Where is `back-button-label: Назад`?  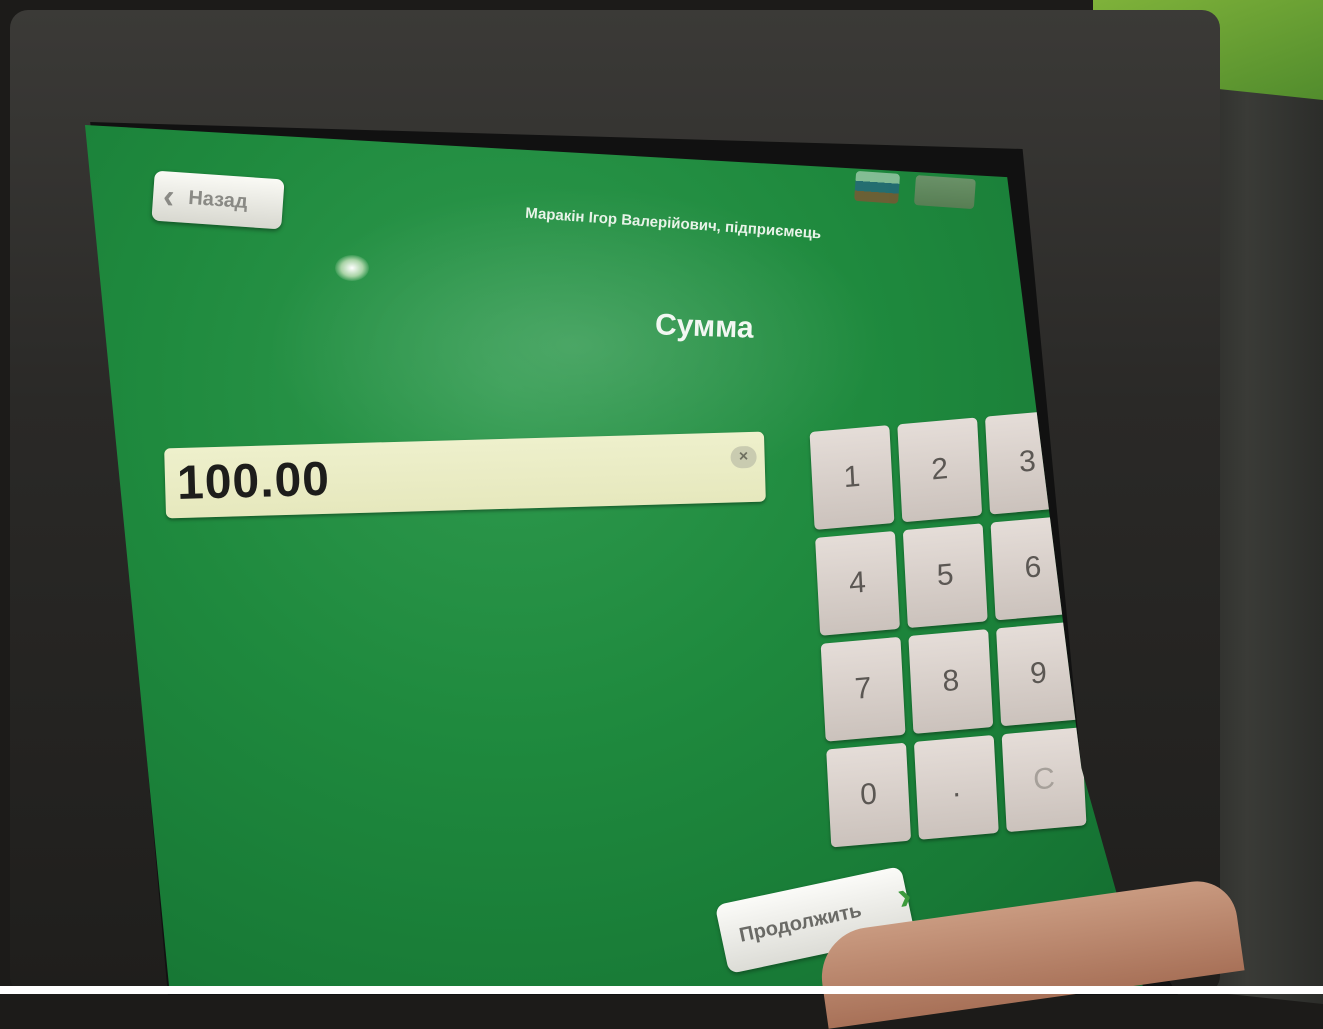 back-button-label: Назад is located at coordinates (218, 199).